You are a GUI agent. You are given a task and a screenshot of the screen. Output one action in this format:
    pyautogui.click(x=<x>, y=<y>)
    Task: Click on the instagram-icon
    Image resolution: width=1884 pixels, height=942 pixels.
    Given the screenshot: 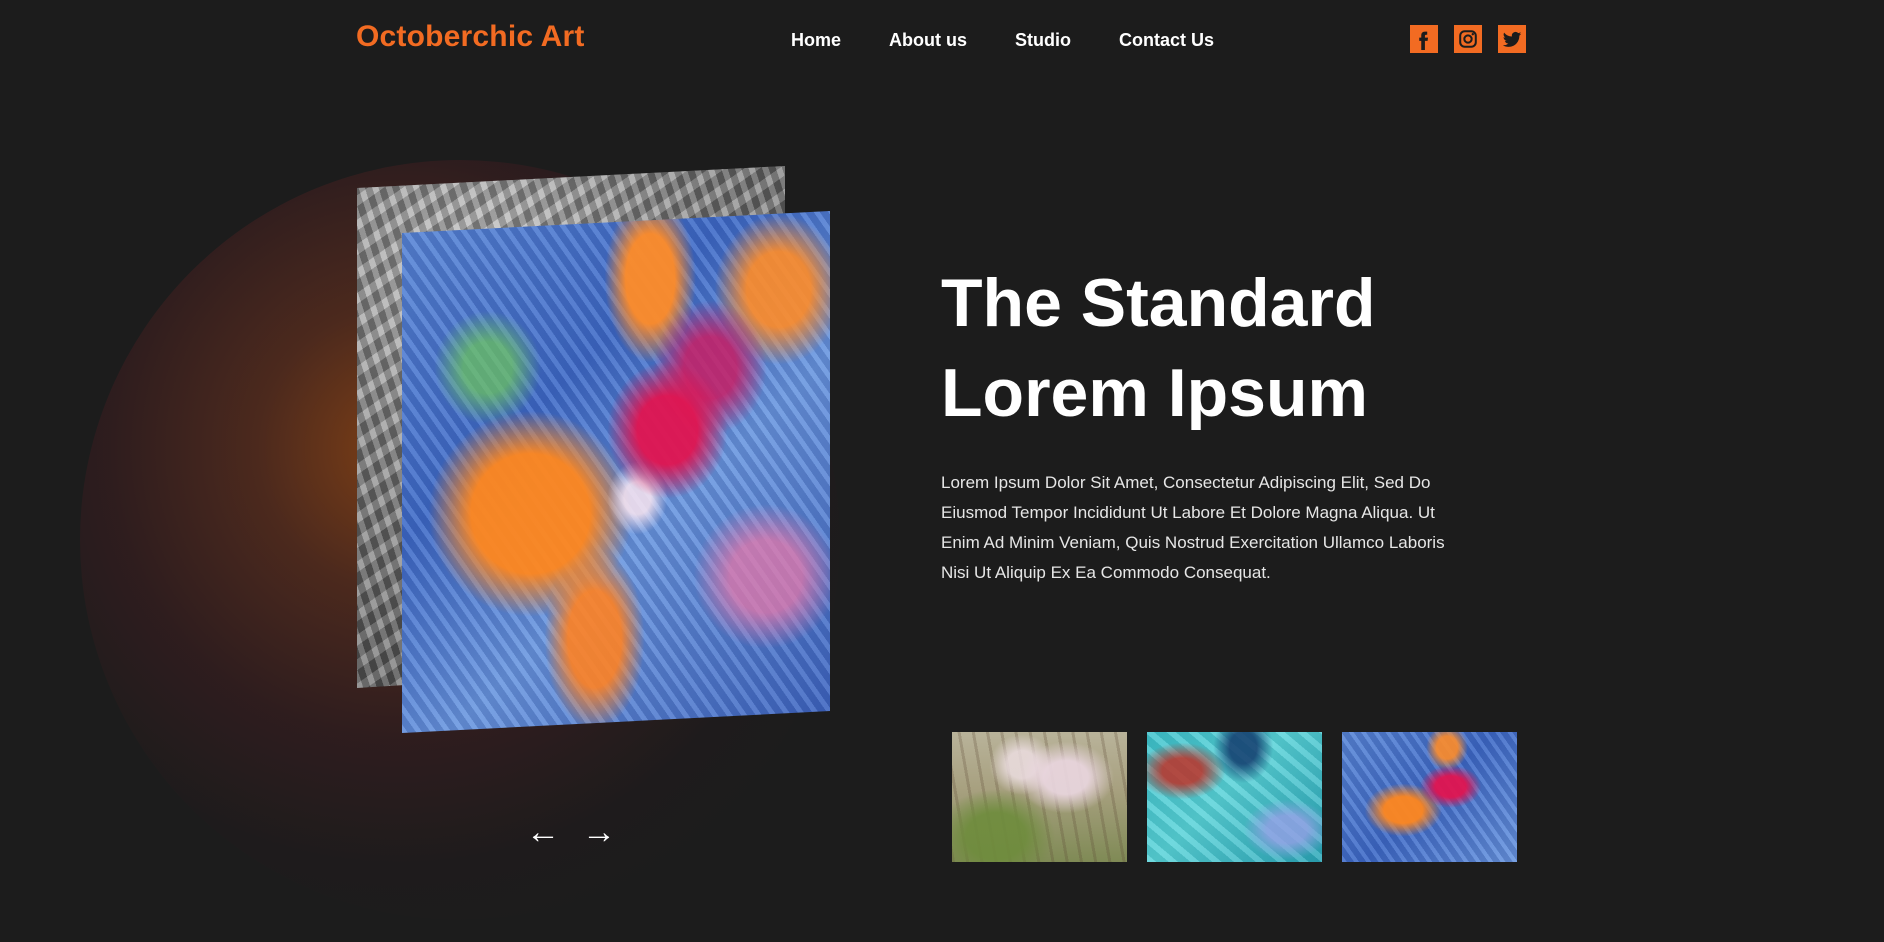 What is the action you would take?
    pyautogui.click(x=1468, y=39)
    